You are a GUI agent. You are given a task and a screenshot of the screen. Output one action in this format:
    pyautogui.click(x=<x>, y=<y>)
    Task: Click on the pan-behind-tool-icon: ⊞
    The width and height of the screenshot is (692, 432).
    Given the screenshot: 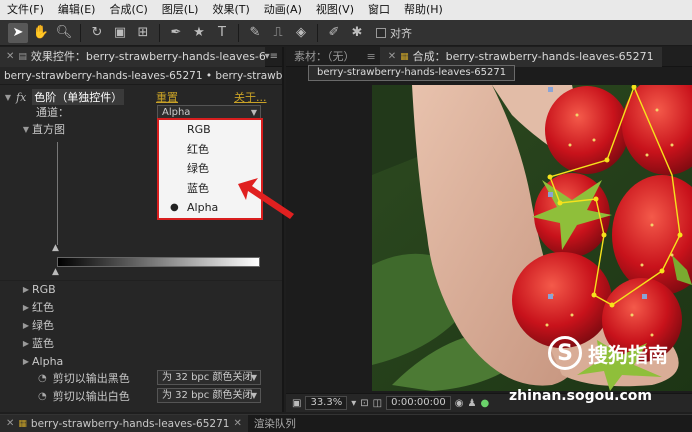 What is the action you would take?
    pyautogui.click(x=143, y=33)
    